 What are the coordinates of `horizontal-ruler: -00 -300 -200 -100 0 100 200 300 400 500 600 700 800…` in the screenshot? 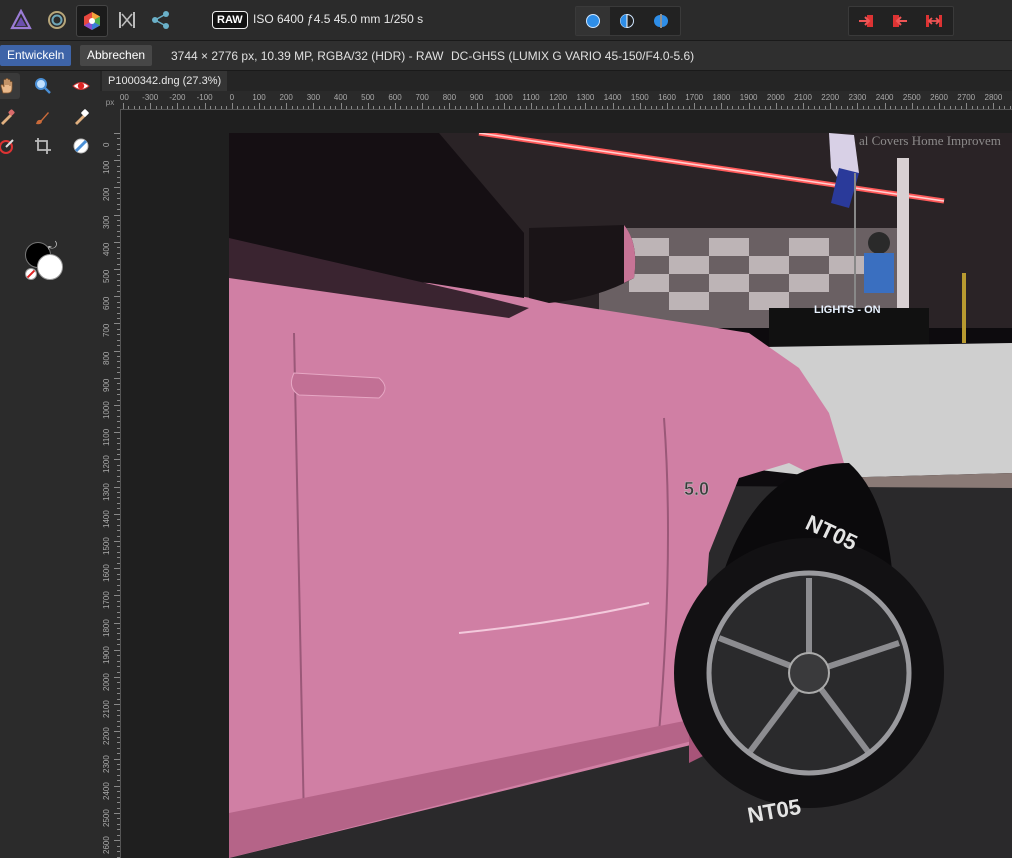 It's located at (566, 100).